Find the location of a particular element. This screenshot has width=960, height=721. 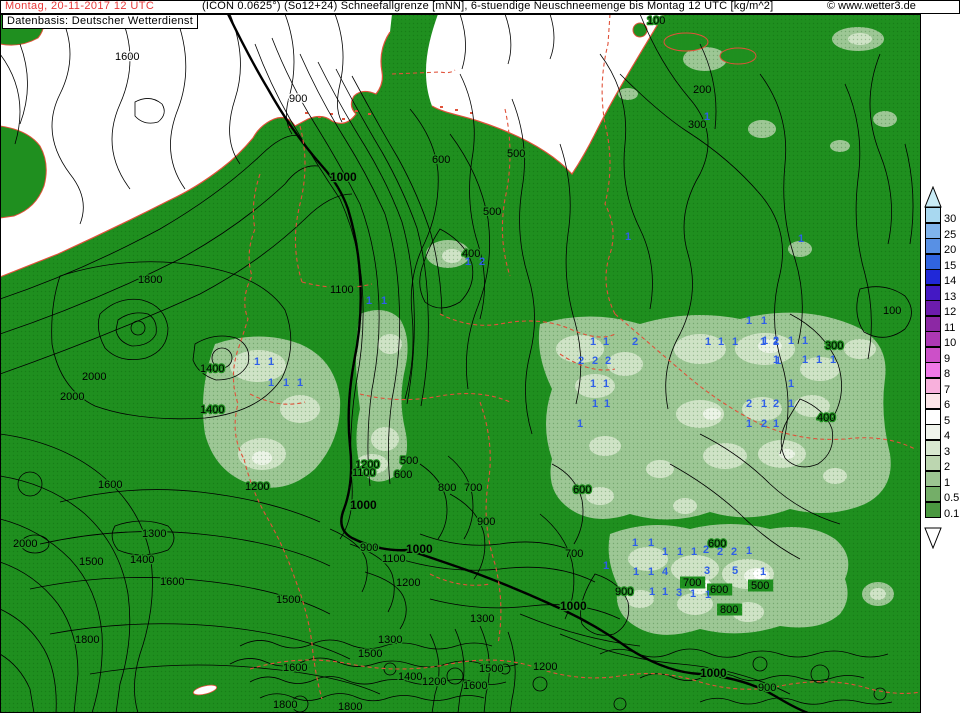

legend-value-label: 3 is located at coordinates (947, 451).